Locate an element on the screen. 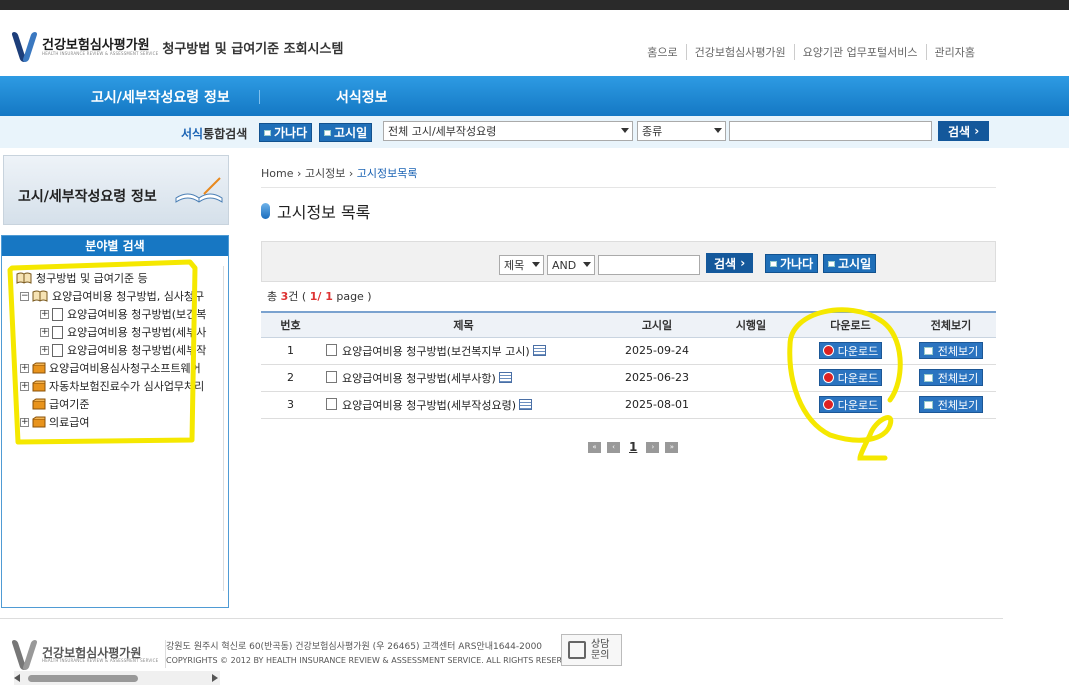 Image resolution: width=1069 pixels, height=685 pixels. row-title-cell: 요양급여비용 청구방법(세부작성요령) is located at coordinates (463, 405).